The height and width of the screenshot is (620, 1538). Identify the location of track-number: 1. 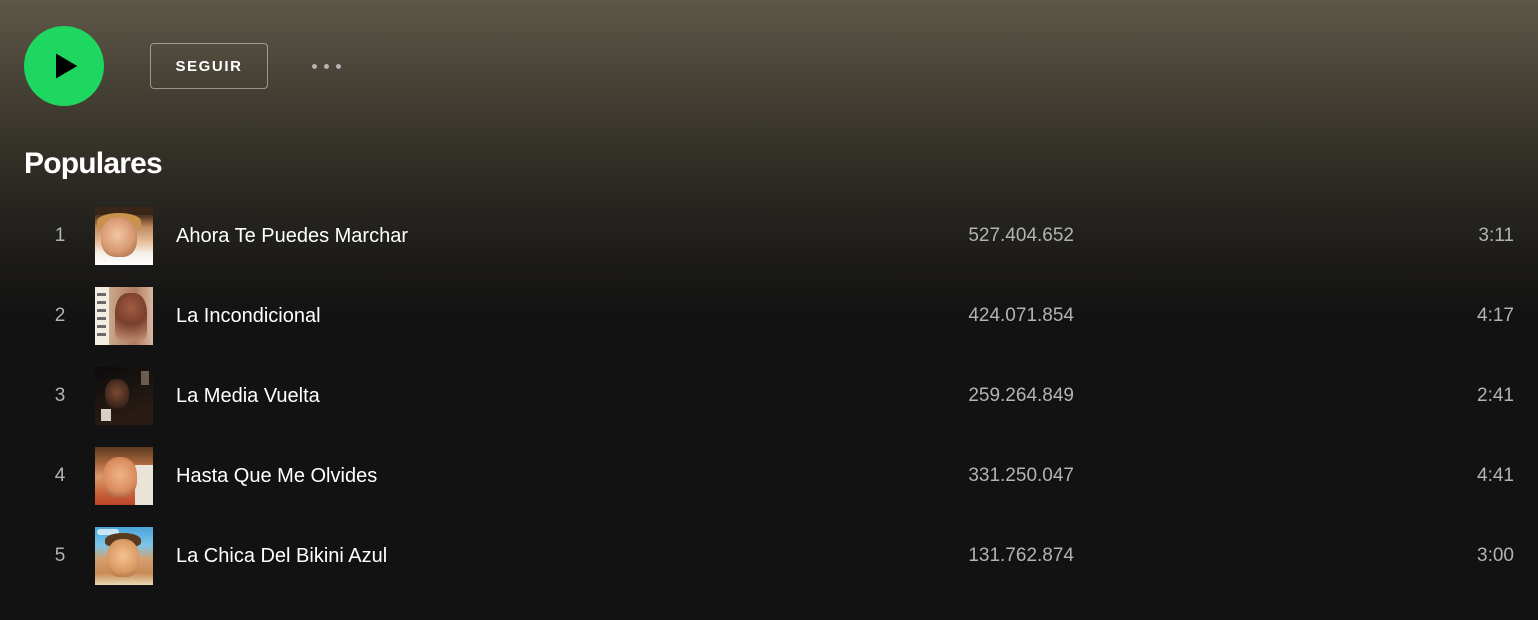
(60, 235).